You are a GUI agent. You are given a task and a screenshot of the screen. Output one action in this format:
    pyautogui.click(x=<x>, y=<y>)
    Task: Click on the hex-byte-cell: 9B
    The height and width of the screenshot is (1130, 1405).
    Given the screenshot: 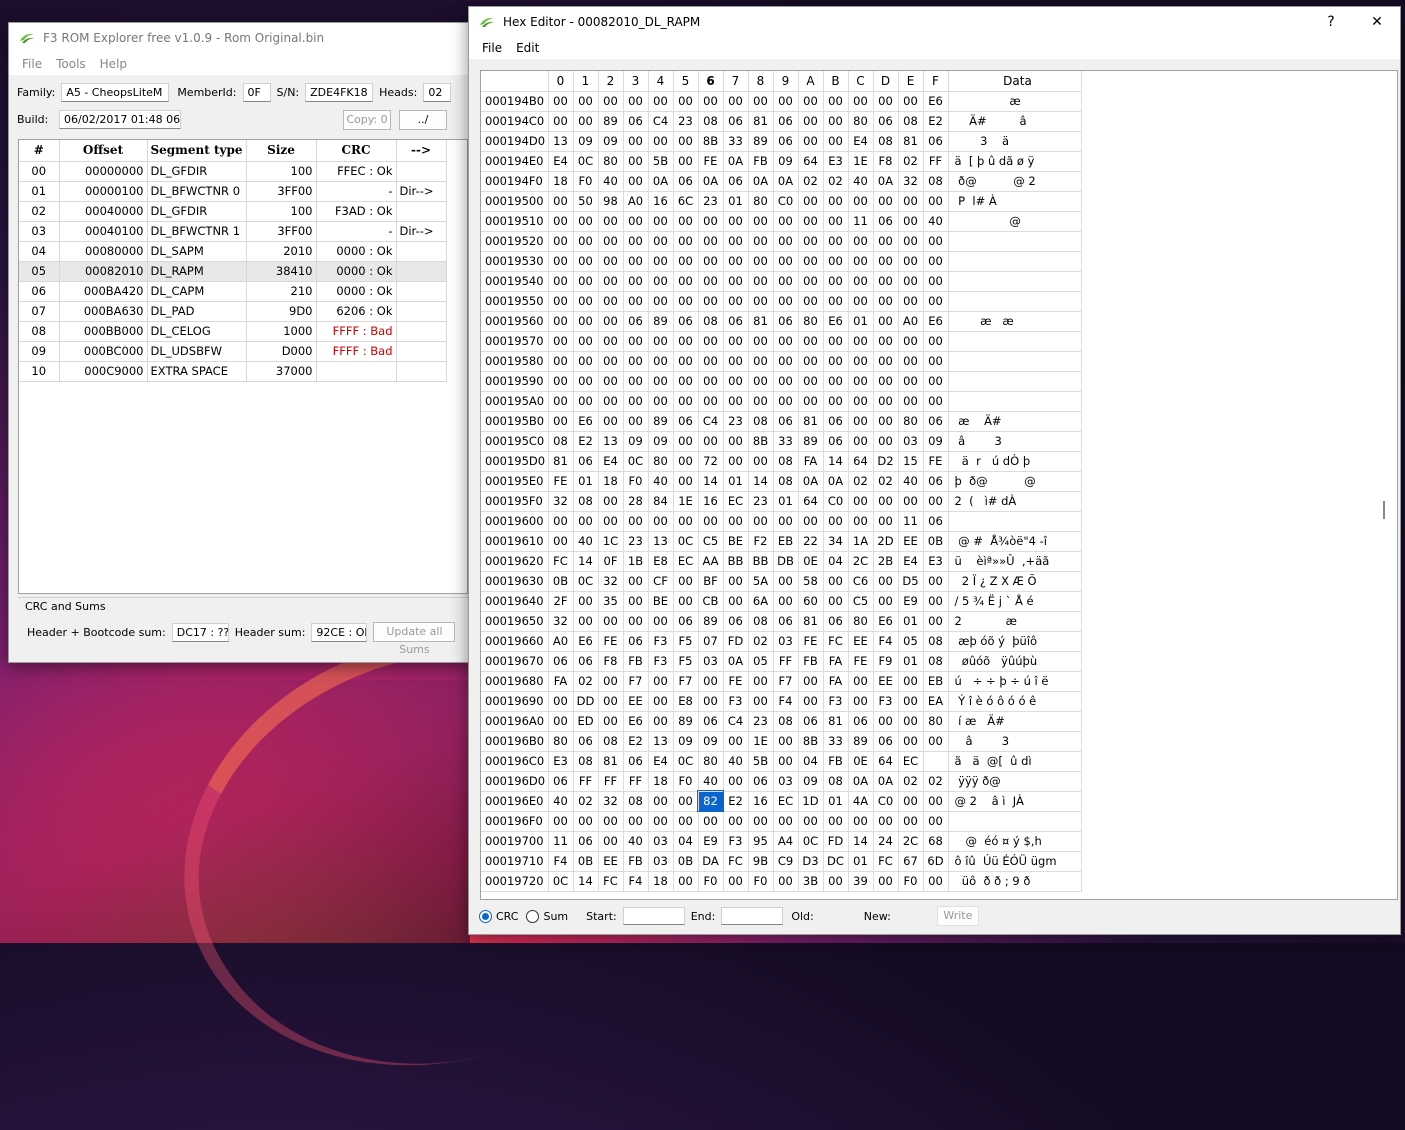 What is the action you would take?
    pyautogui.click(x=761, y=861)
    